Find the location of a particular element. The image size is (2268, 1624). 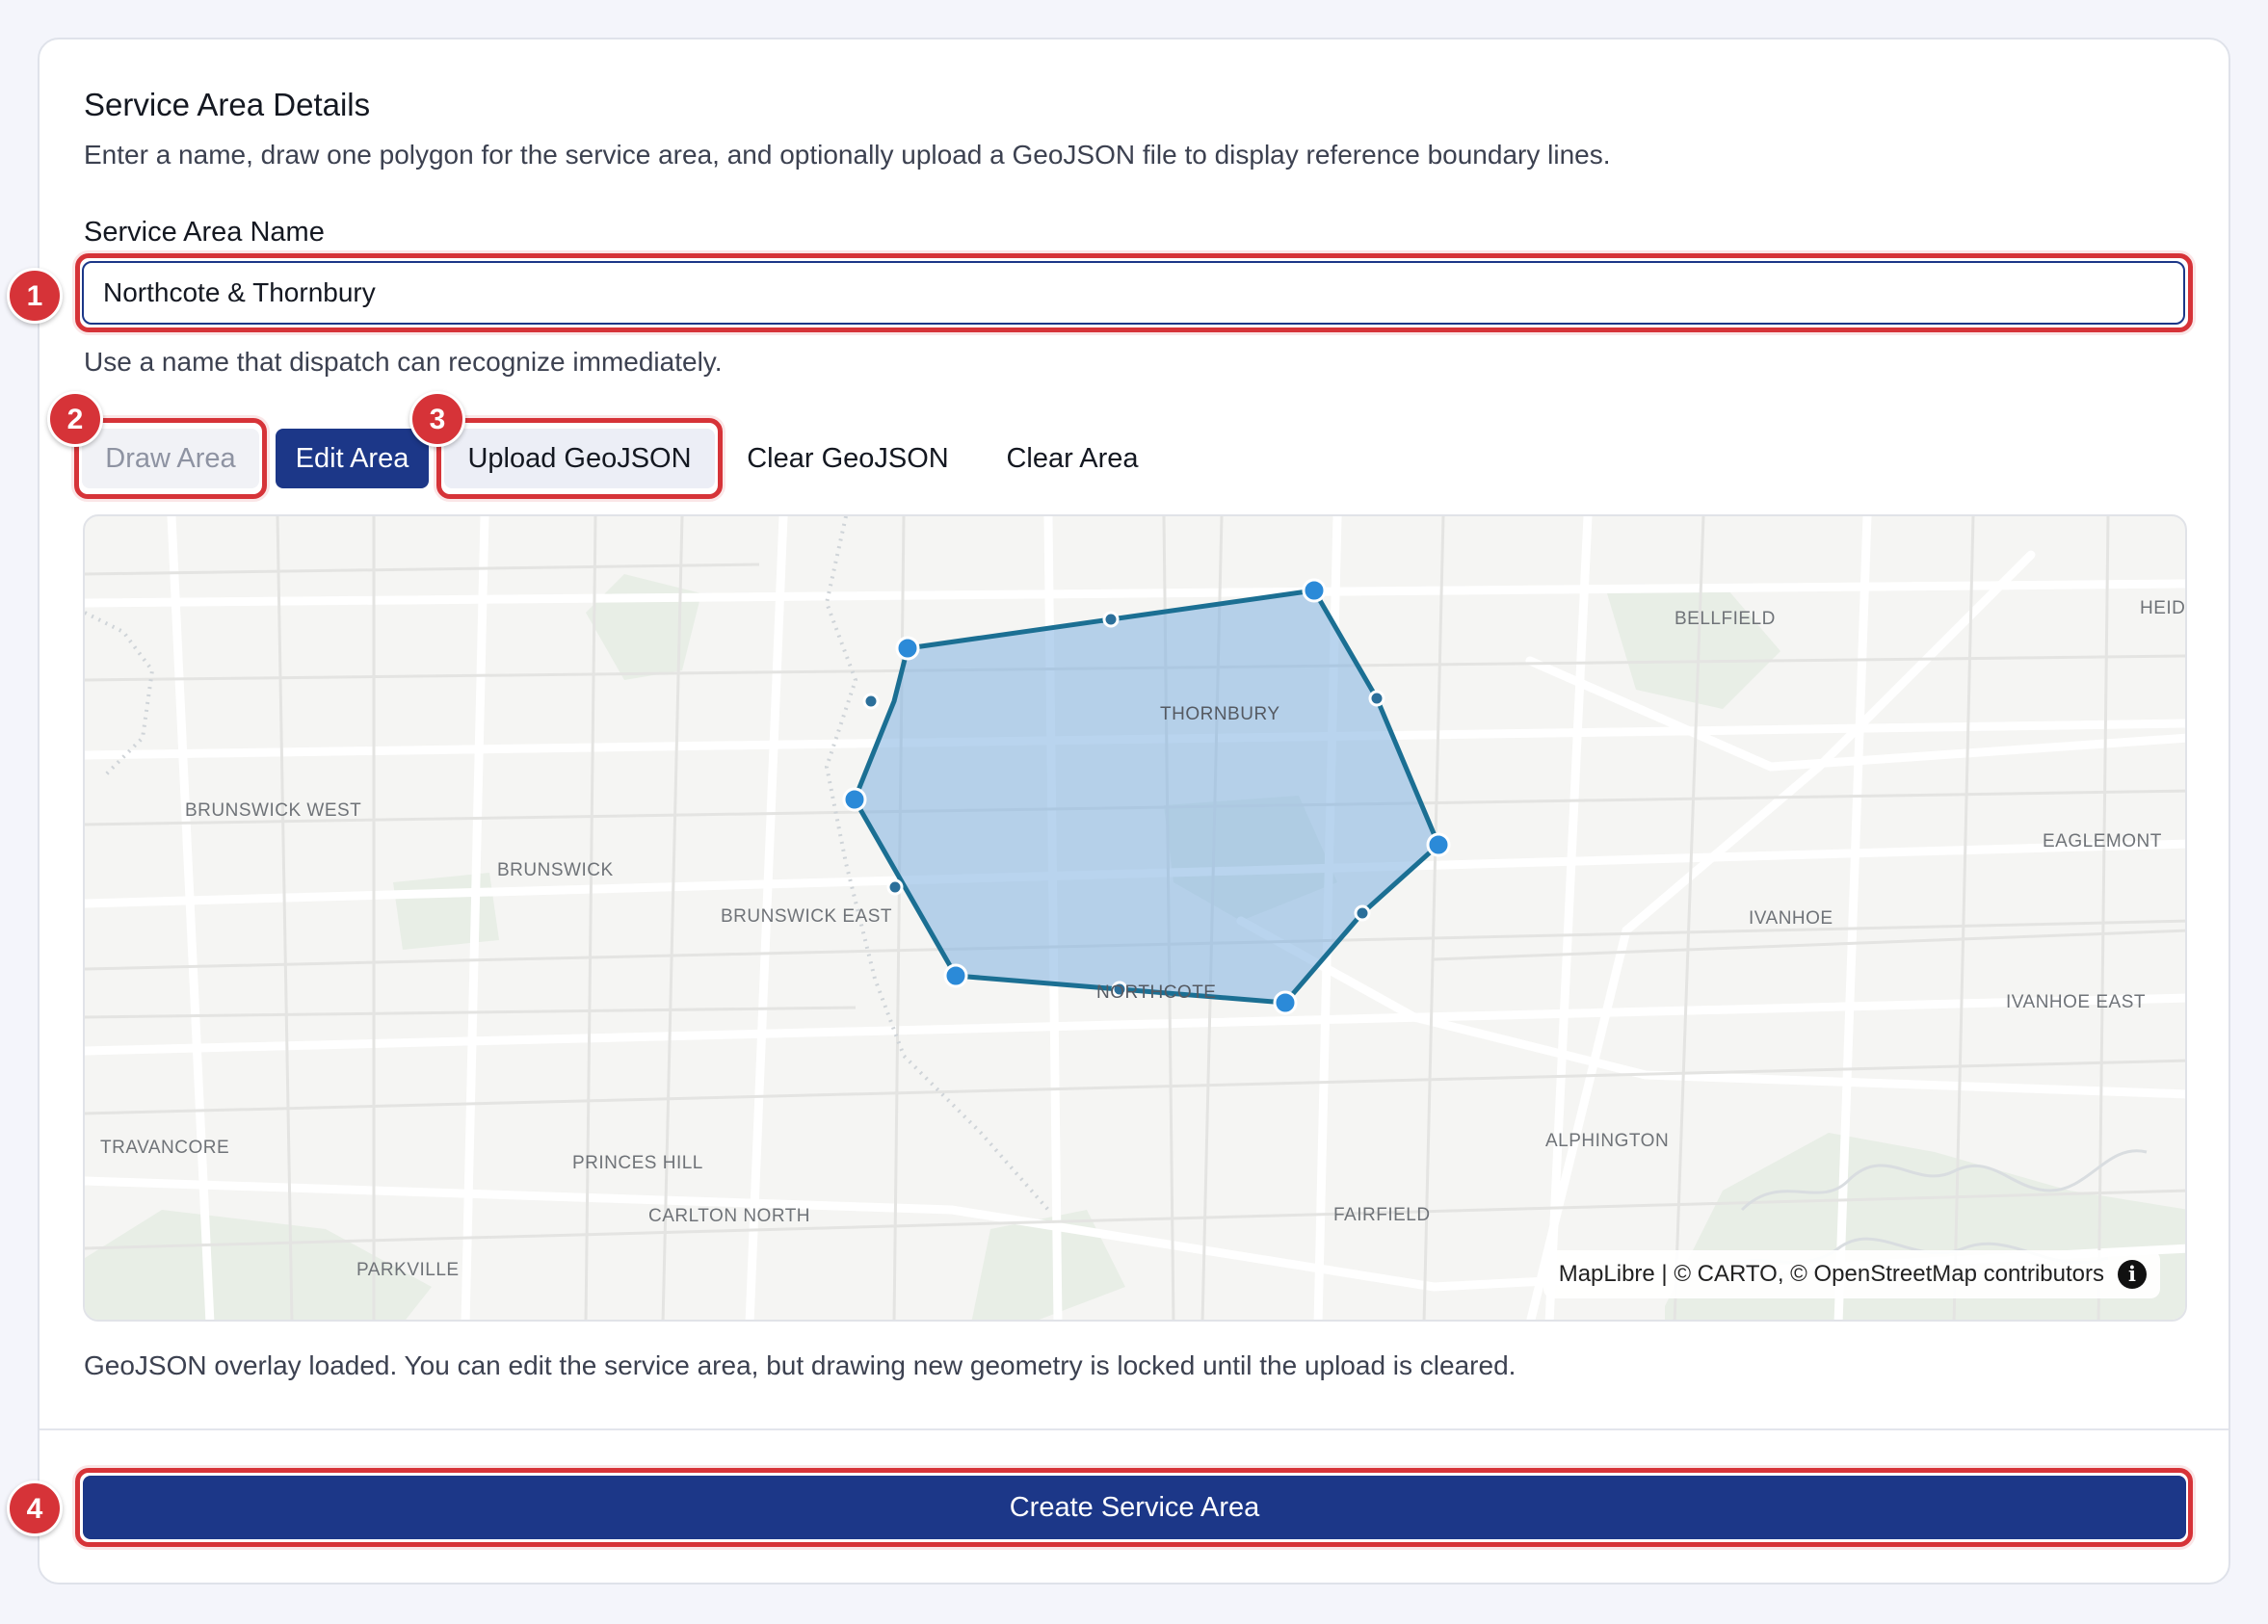

info-icon: i is located at coordinates (2132, 1274).